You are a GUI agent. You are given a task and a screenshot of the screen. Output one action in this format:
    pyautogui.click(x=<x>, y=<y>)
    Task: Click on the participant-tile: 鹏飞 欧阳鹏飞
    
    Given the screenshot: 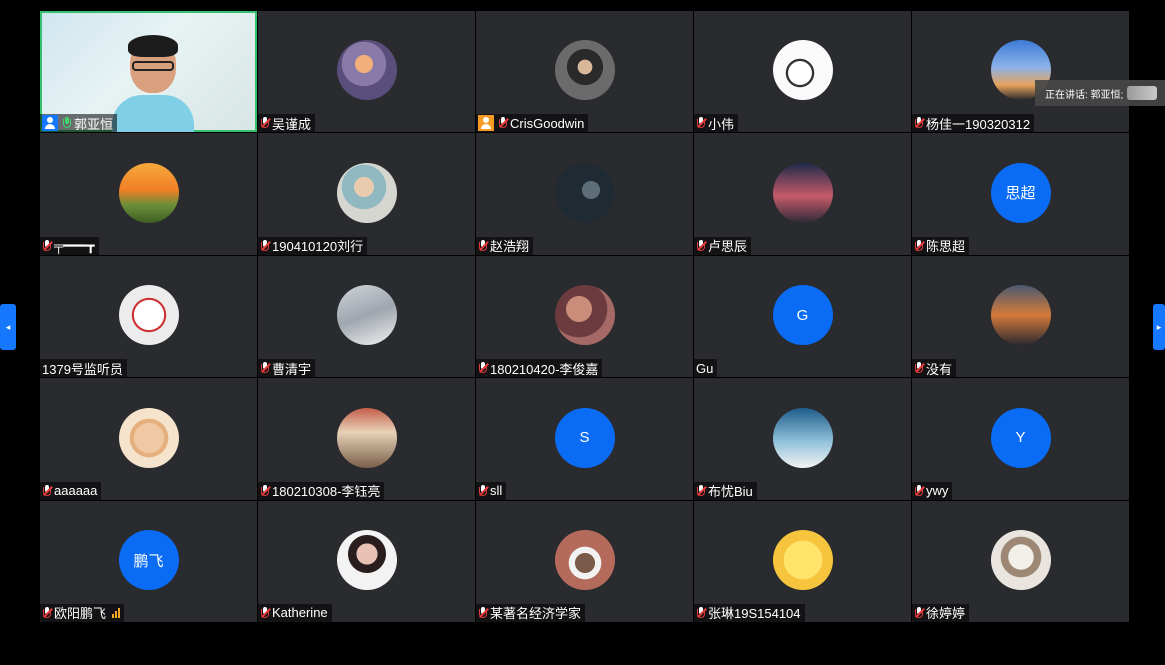 What is the action you would take?
    pyautogui.click(x=148, y=561)
    